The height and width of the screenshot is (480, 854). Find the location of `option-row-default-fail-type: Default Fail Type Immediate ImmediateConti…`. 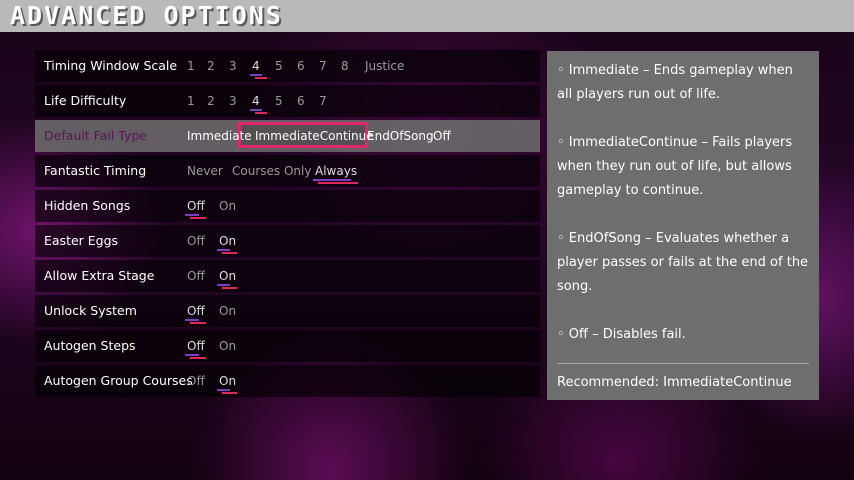

option-row-default-fail-type: Default Fail Type Immediate ImmediateConti… is located at coordinates (287, 136).